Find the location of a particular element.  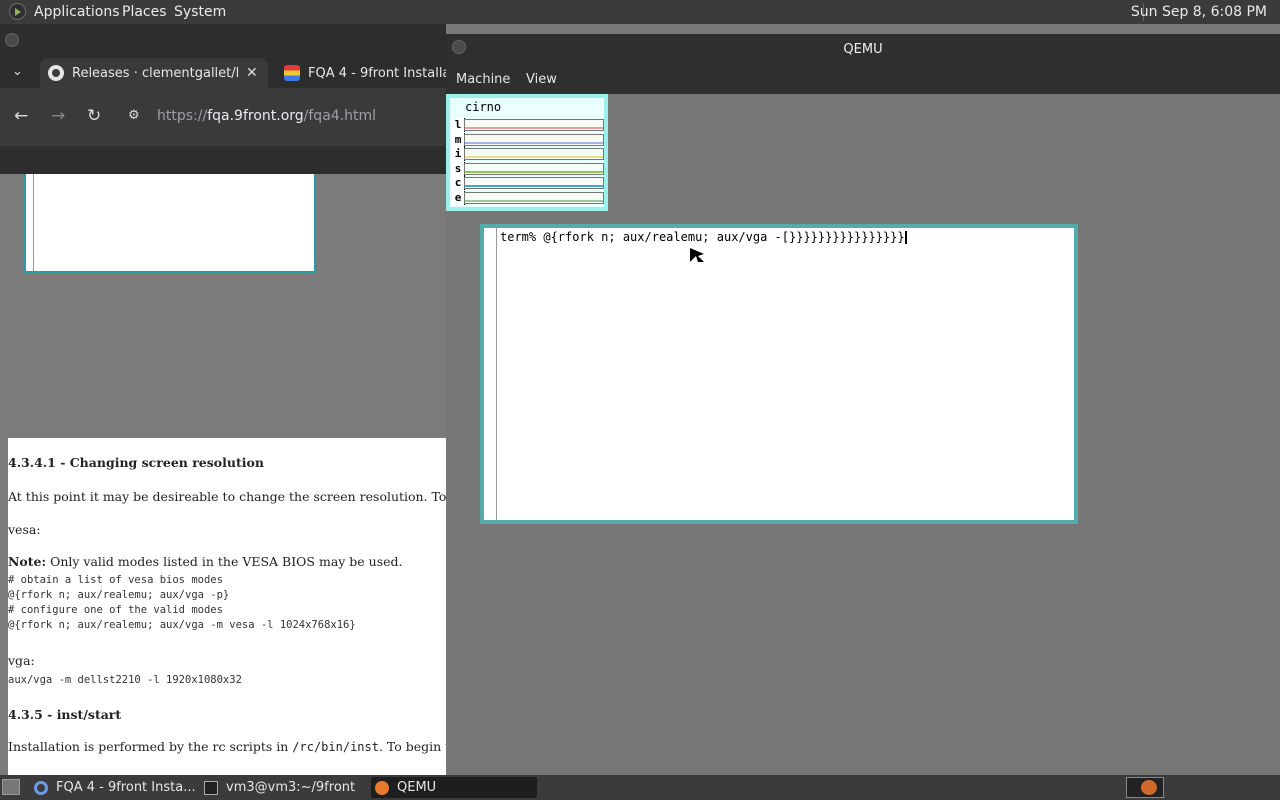

url-host: fqa.9front.org is located at coordinates (255, 116).